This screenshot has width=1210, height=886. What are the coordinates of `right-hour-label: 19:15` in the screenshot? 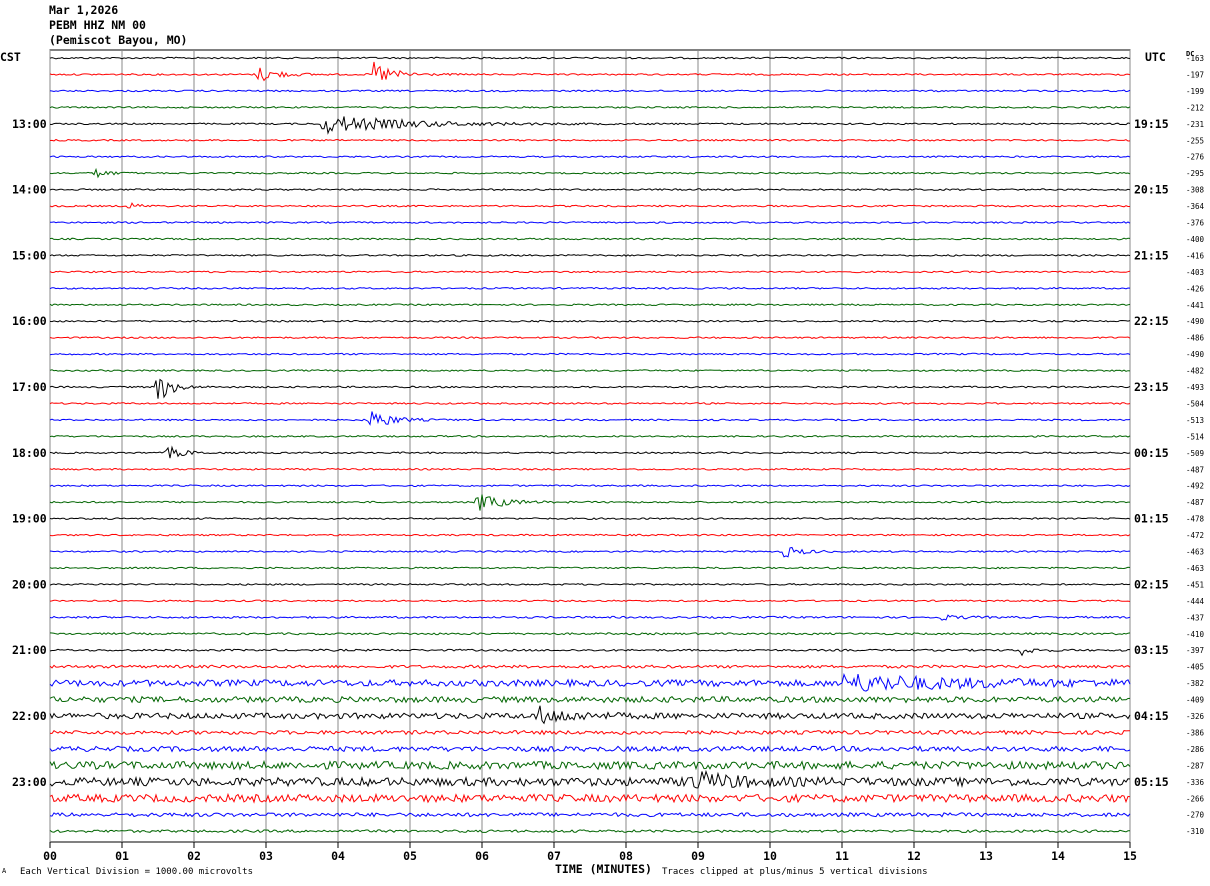 It's located at (1151, 124).